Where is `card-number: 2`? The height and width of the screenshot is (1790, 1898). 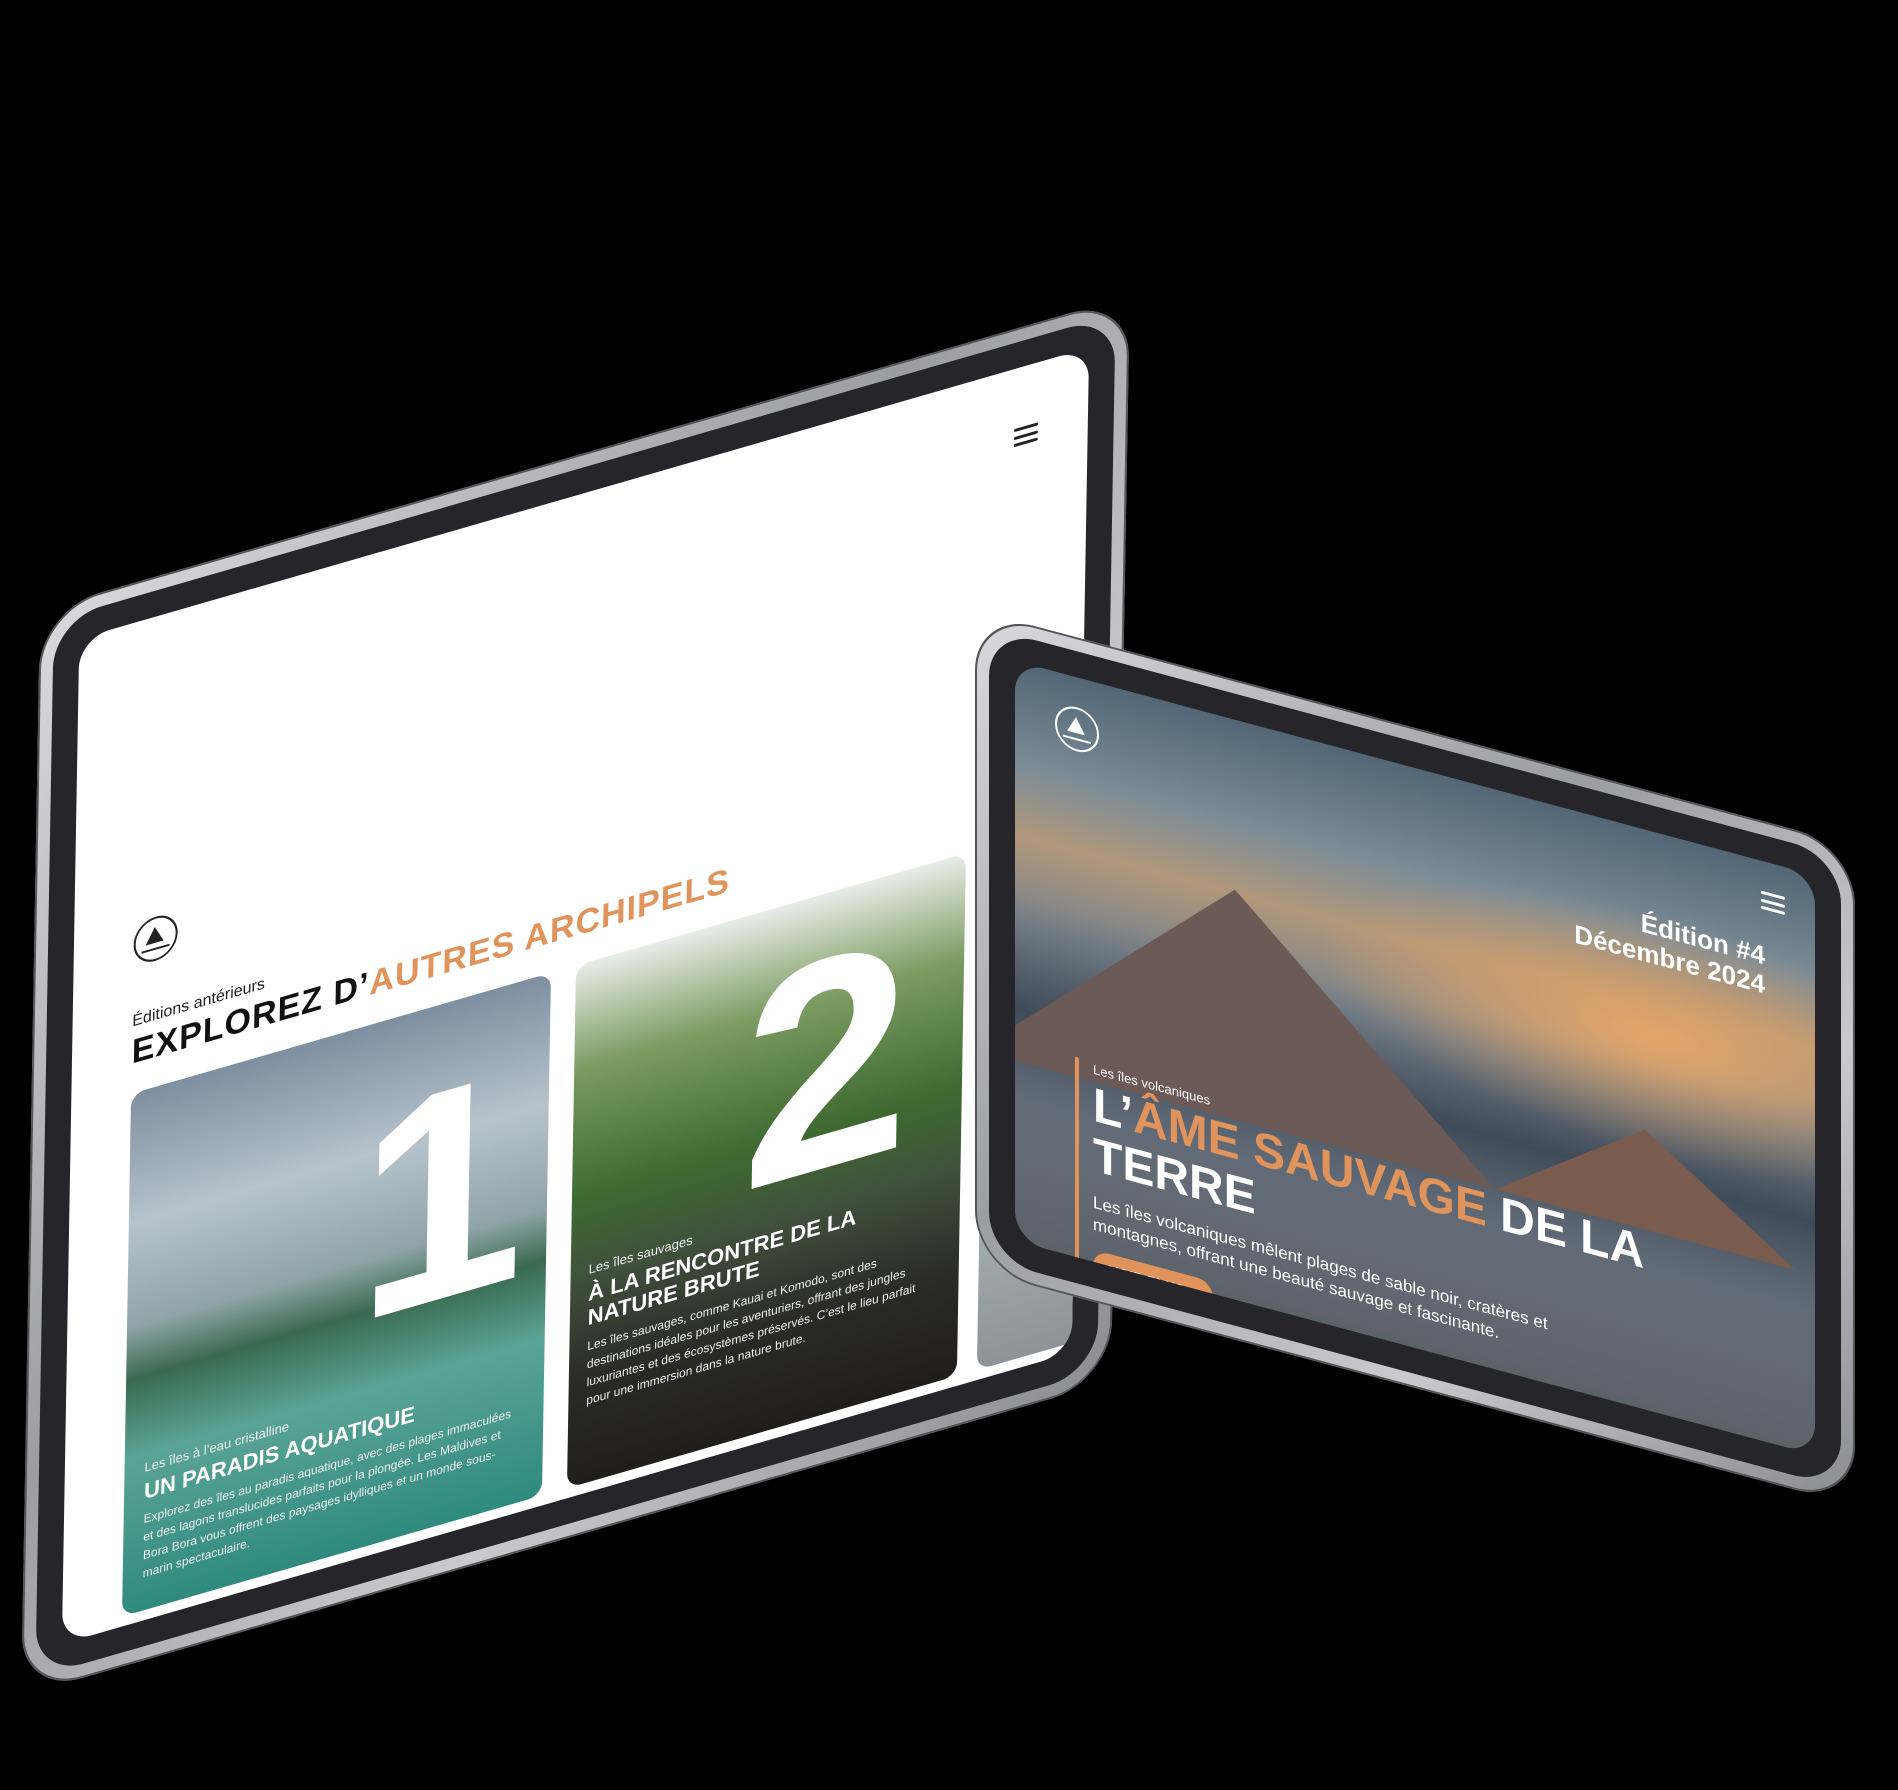
card-number: 2 is located at coordinates (826, 1063).